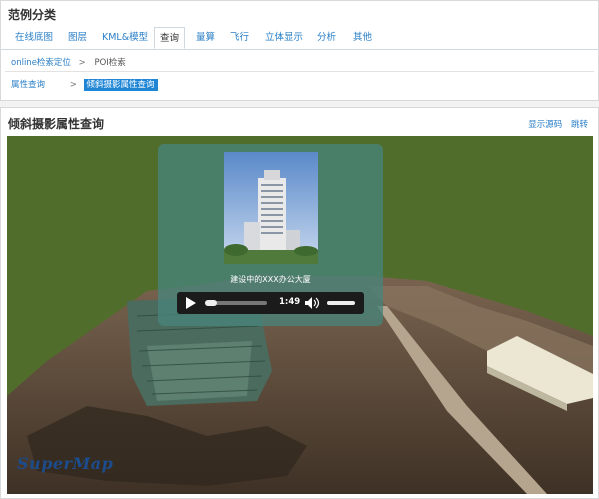  Describe the element at coordinates (170, 38) in the screenshot. I see `tab-query: 查询` at that location.